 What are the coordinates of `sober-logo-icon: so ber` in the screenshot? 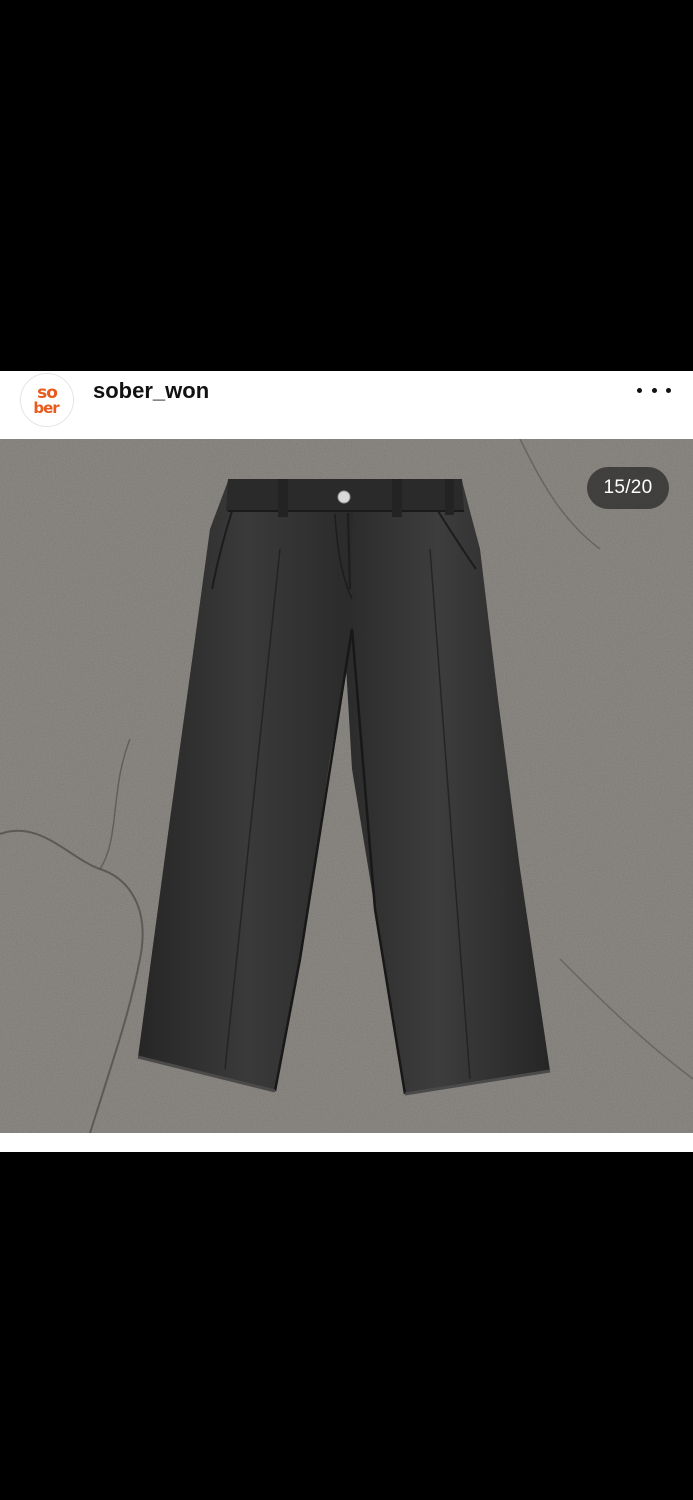 It's located at (47, 400).